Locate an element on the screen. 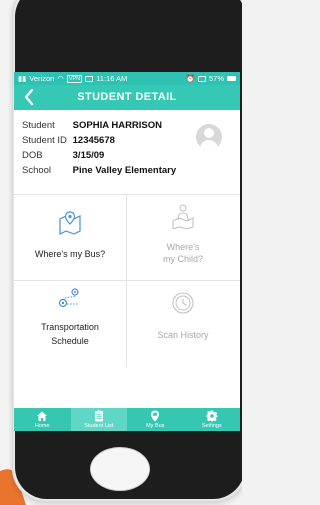  student-id-value: 12345678 is located at coordinates (93, 140).